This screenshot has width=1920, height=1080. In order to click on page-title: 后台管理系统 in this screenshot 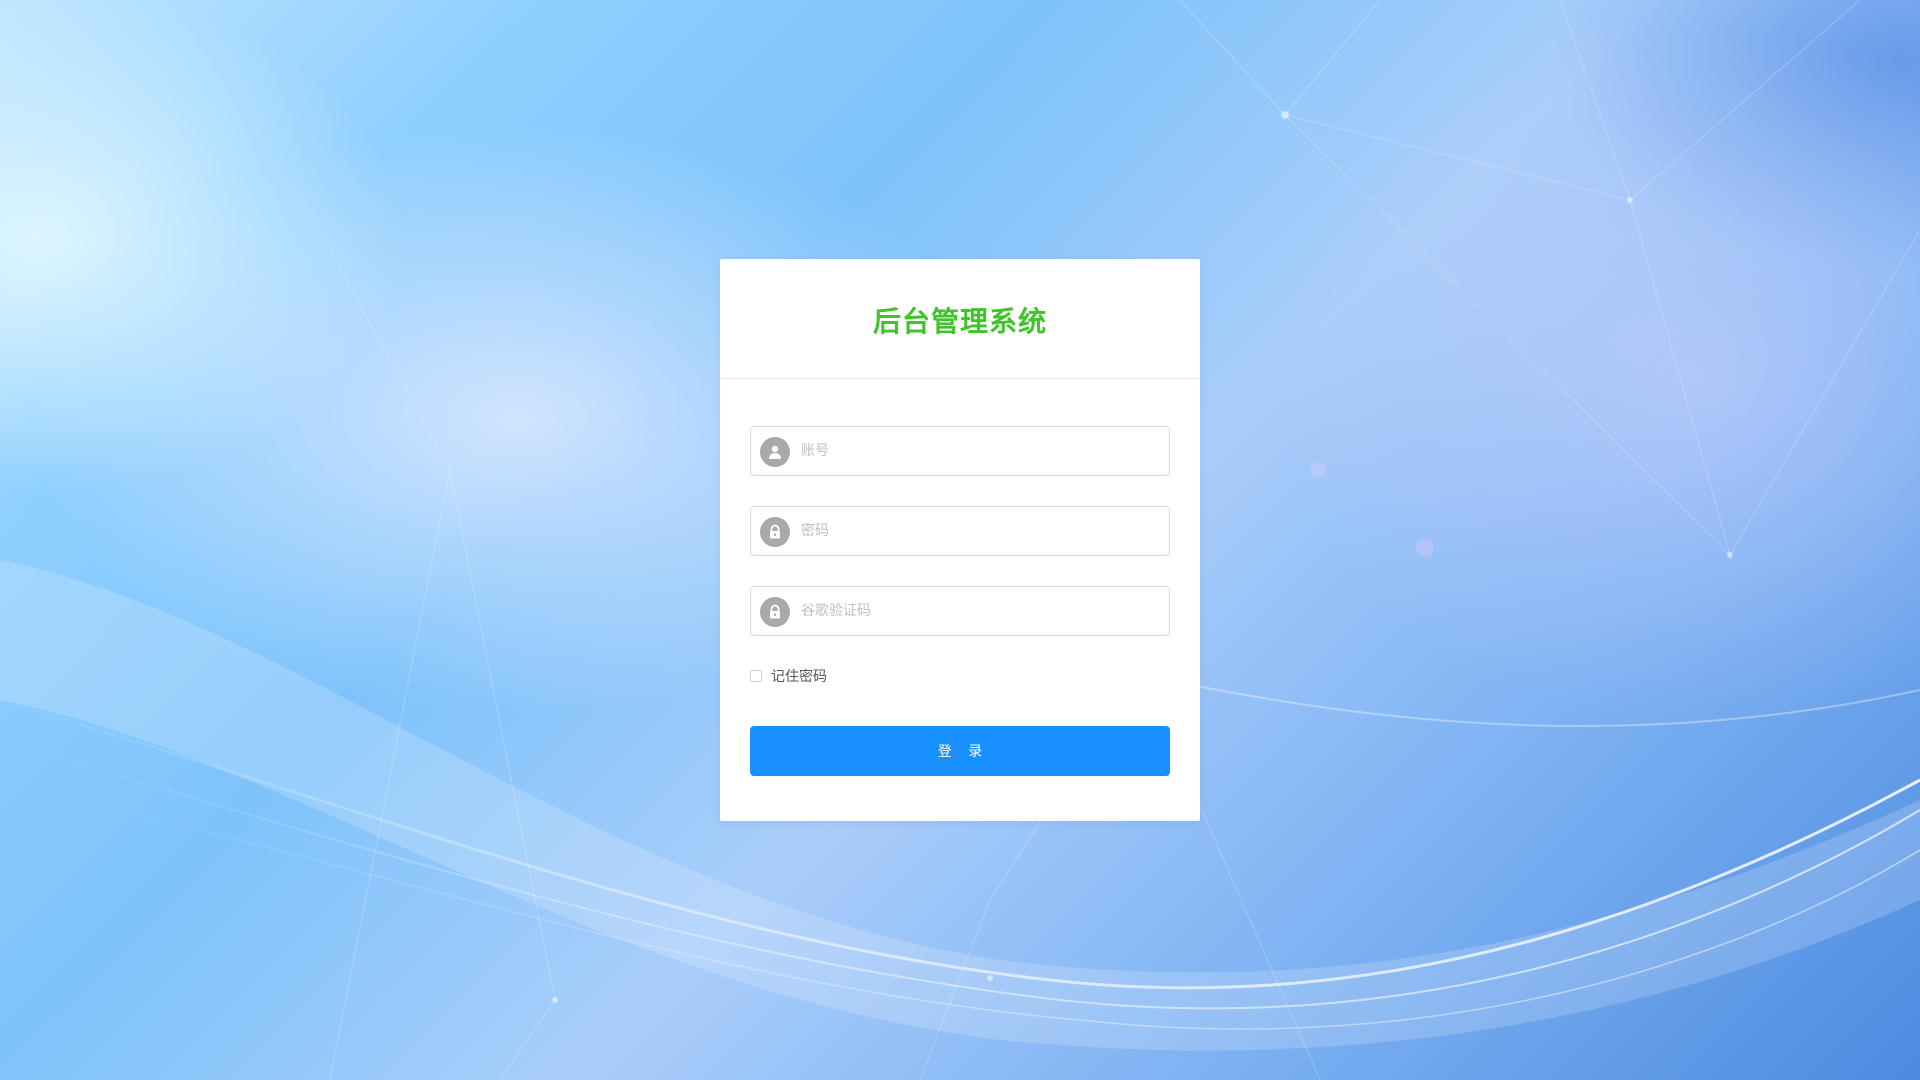, I will do `click(959, 321)`.